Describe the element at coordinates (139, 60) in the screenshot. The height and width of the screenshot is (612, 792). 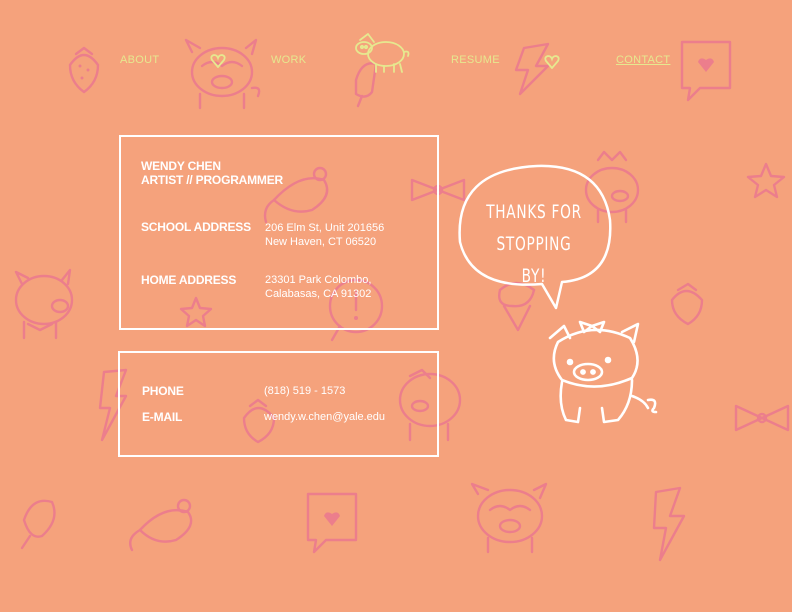
I see `nav-about: ABOUT` at that location.